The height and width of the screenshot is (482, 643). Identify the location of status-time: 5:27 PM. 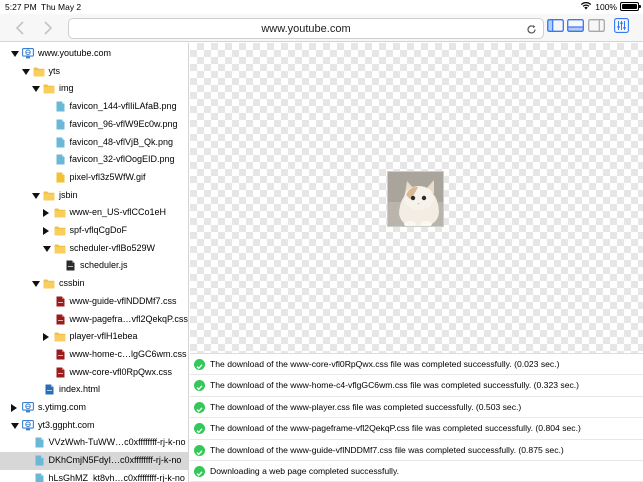
(21, 7).